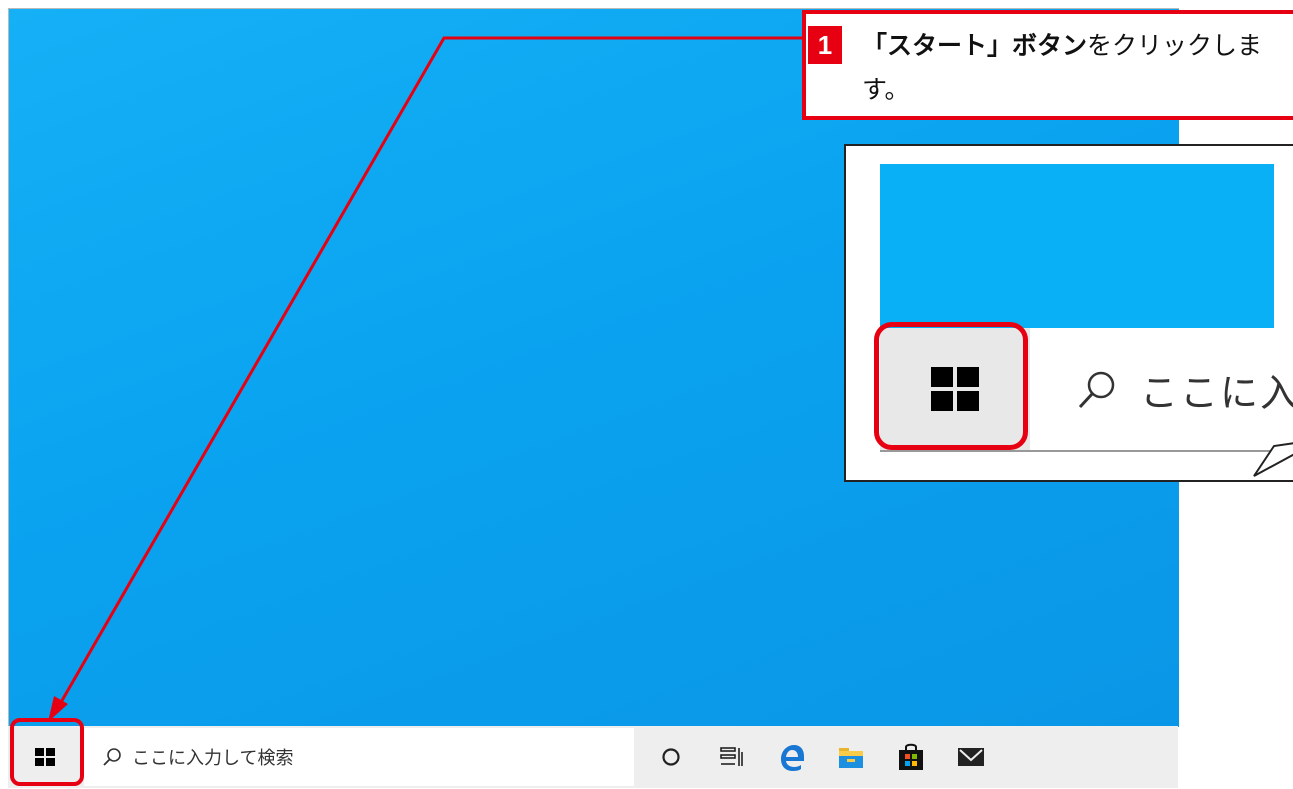 This screenshot has width=1293, height=789. Describe the element at coordinates (1273, 459) in the screenshot. I see `page-curl-icon` at that location.